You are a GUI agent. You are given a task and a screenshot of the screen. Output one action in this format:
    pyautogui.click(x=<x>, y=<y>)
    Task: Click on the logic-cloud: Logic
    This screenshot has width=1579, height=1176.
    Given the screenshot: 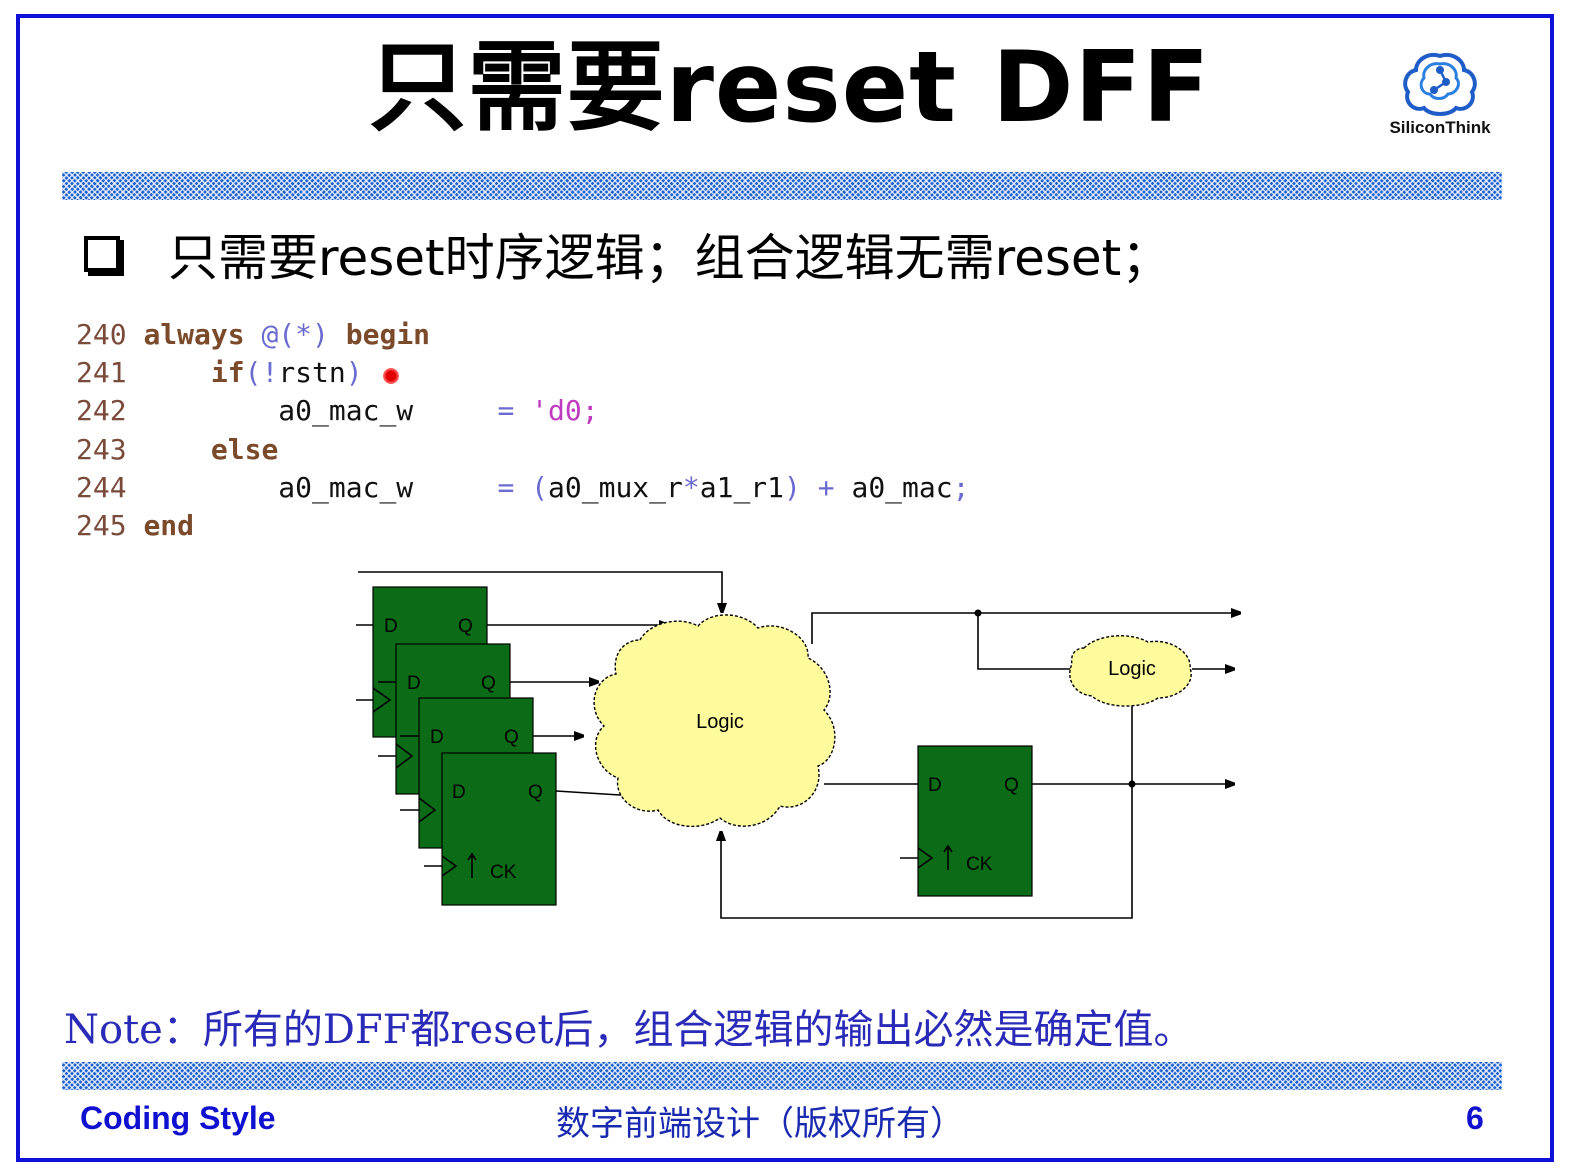 What is the action you would take?
    pyautogui.click(x=714, y=721)
    